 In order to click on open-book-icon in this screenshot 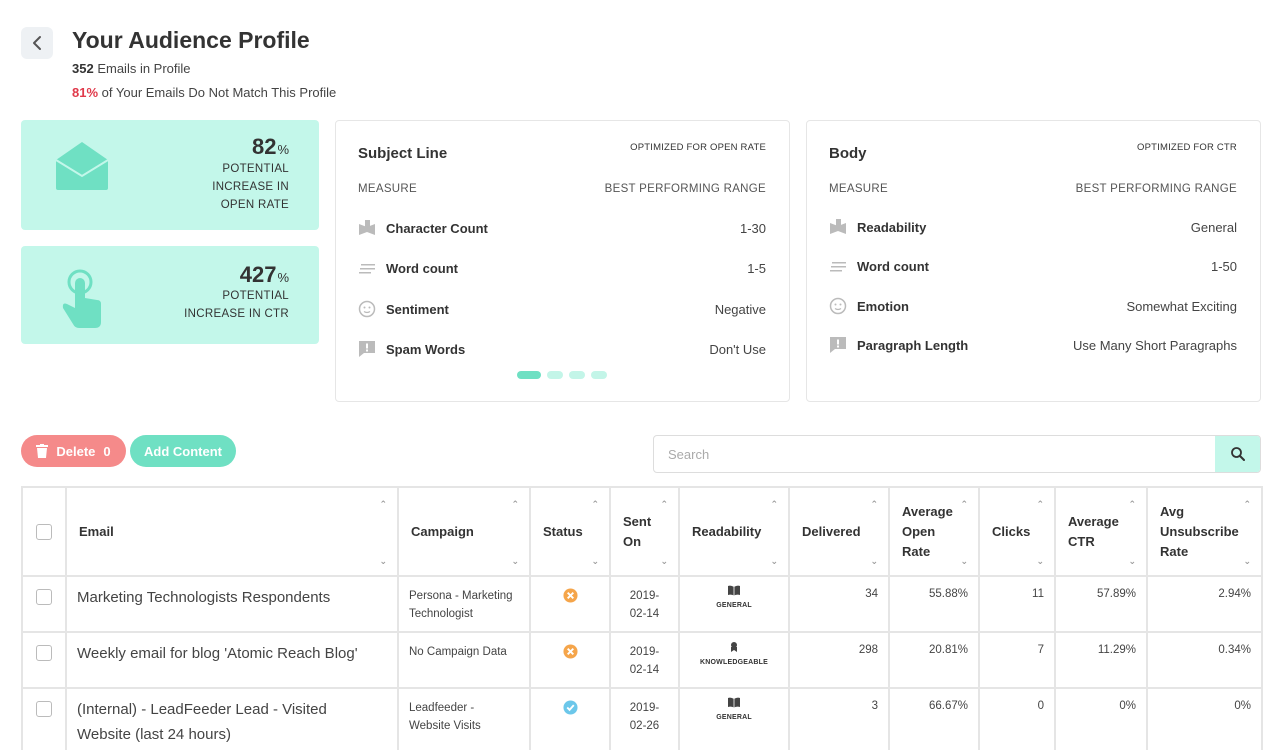, I will do `click(734, 702)`.